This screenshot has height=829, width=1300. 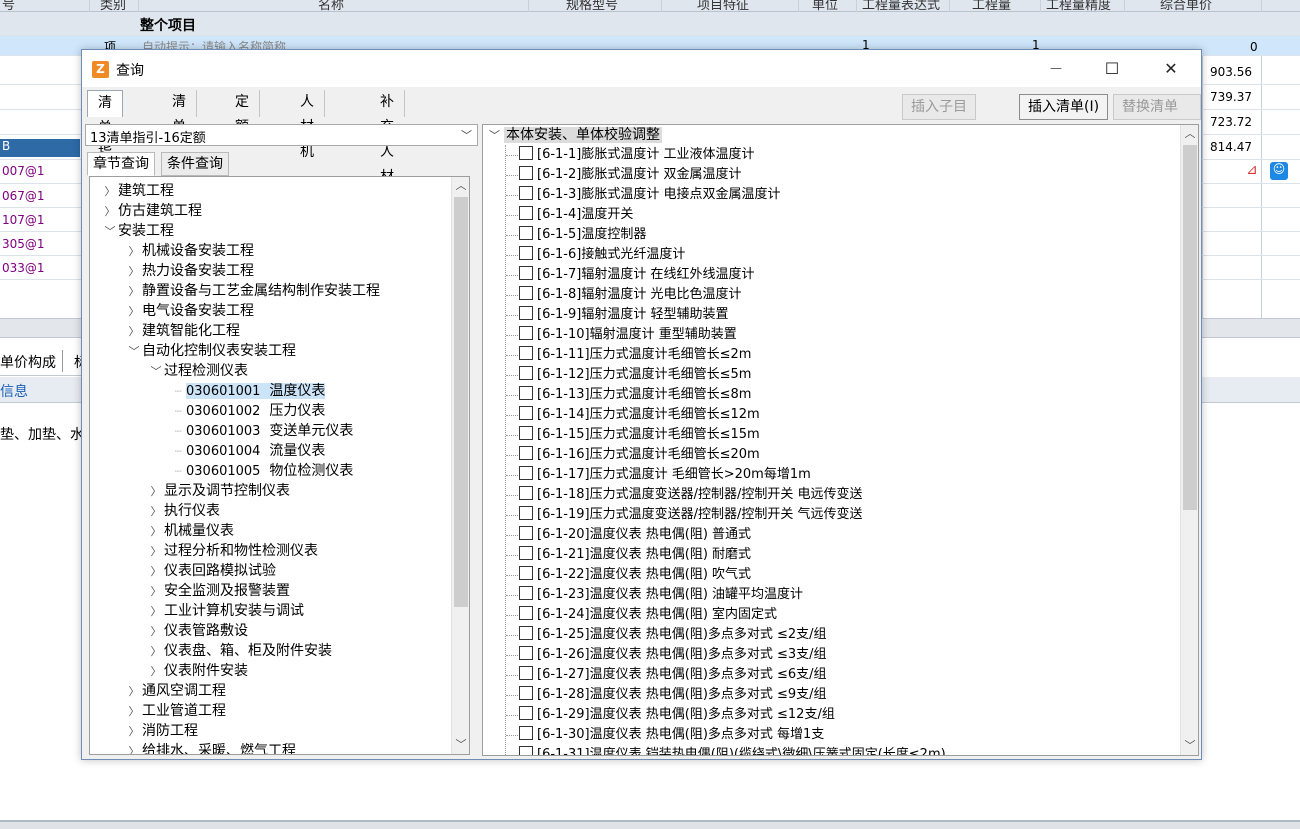 What do you see at coordinates (1112, 68) in the screenshot?
I see `maximize-button: ☐` at bounding box center [1112, 68].